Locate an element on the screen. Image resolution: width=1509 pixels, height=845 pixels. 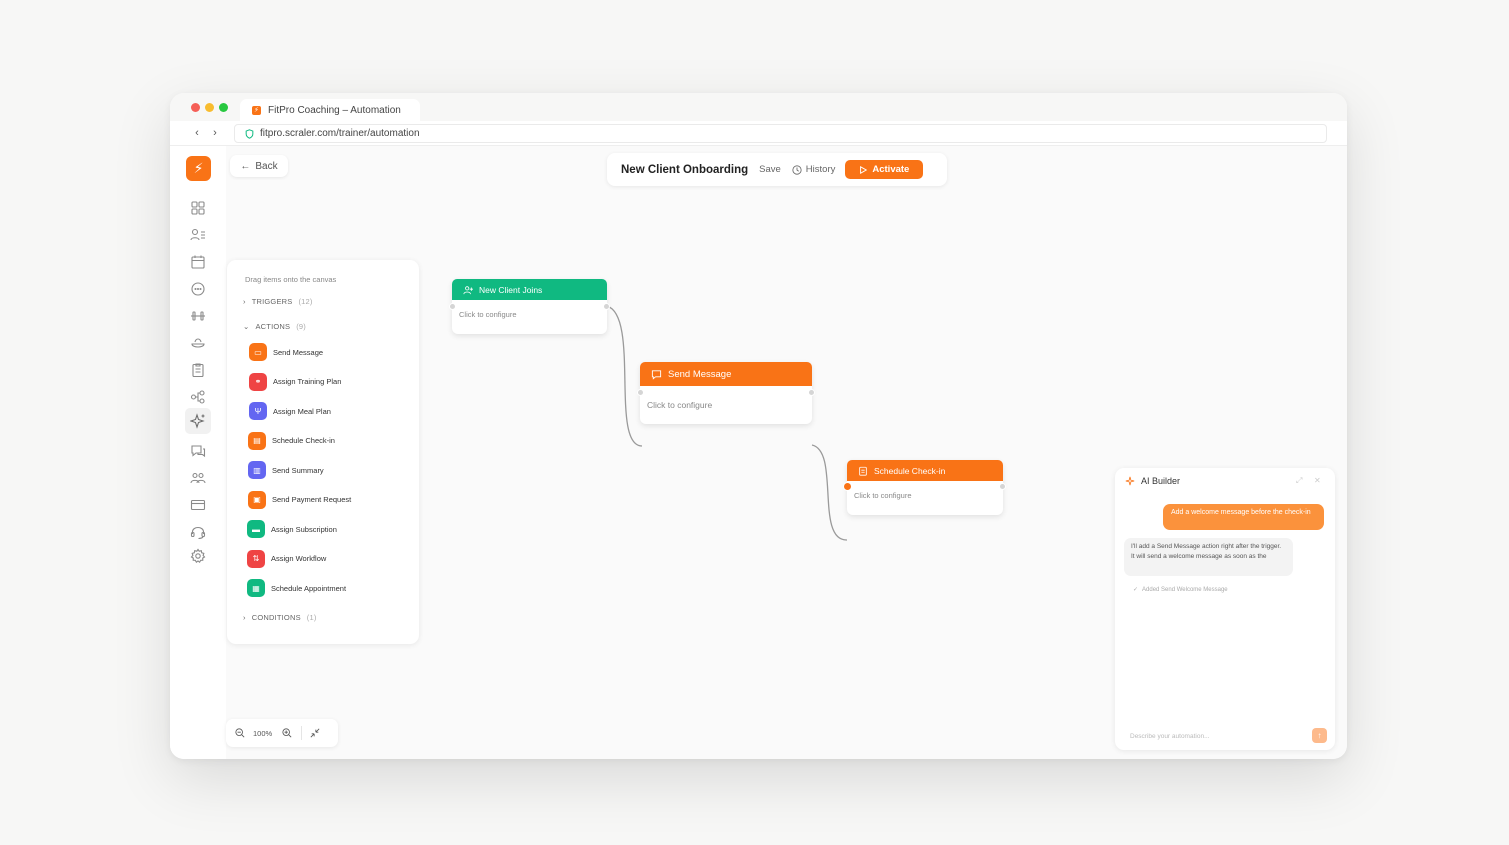
settings-icon is located at coordinates (198, 556).